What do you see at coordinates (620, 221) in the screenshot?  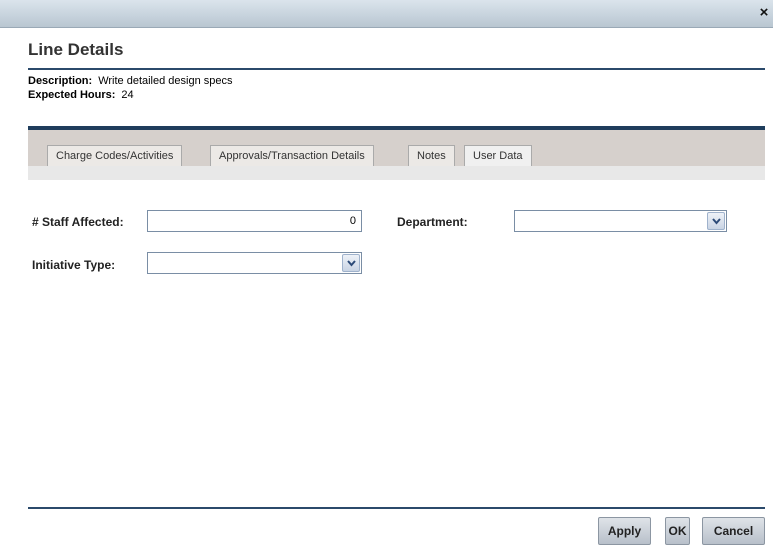 I see `department-select` at bounding box center [620, 221].